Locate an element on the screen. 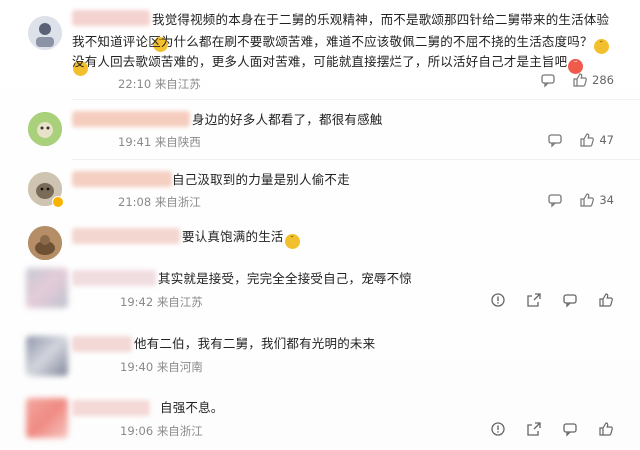  comment-meta: 19:06 来自浙江 is located at coordinates (161, 431).